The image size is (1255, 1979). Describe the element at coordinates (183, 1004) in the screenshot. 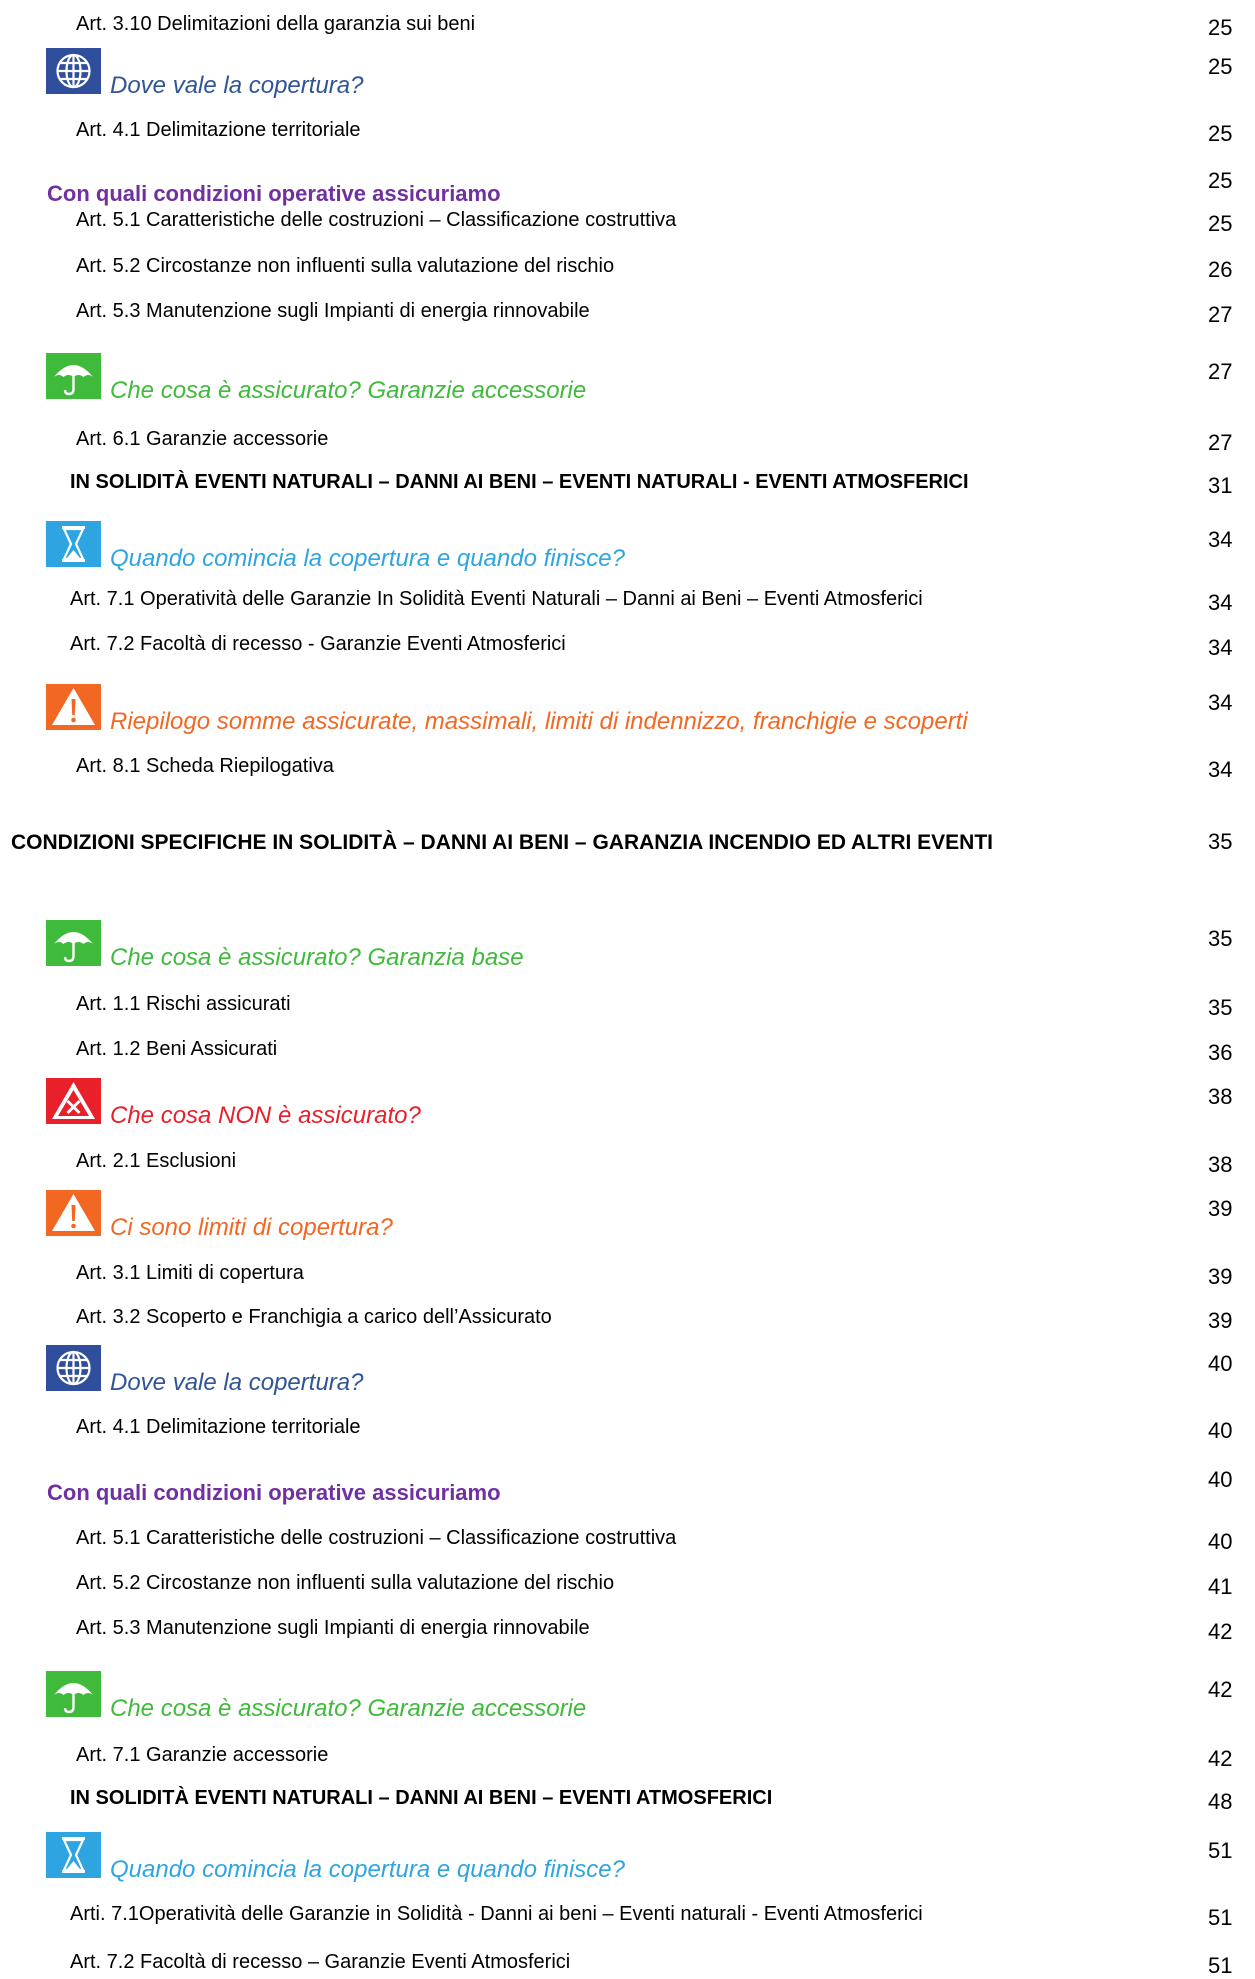

I see `article-title: Art. 1.1 Rischi assicurati` at that location.